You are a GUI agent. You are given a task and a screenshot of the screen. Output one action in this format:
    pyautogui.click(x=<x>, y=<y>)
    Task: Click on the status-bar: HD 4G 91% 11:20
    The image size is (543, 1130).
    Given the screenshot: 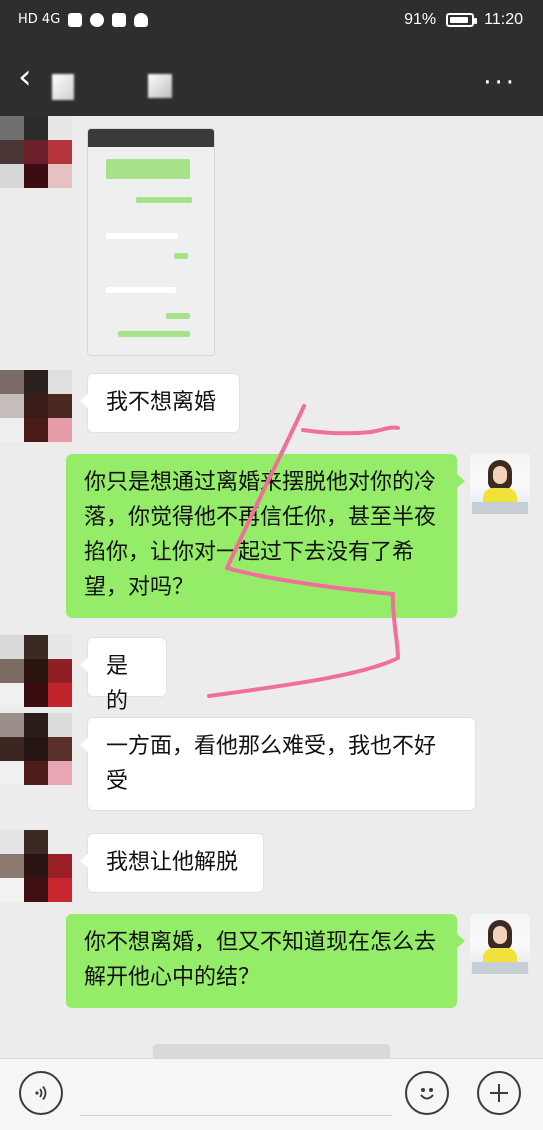 What is the action you would take?
    pyautogui.click(x=271, y=22)
    